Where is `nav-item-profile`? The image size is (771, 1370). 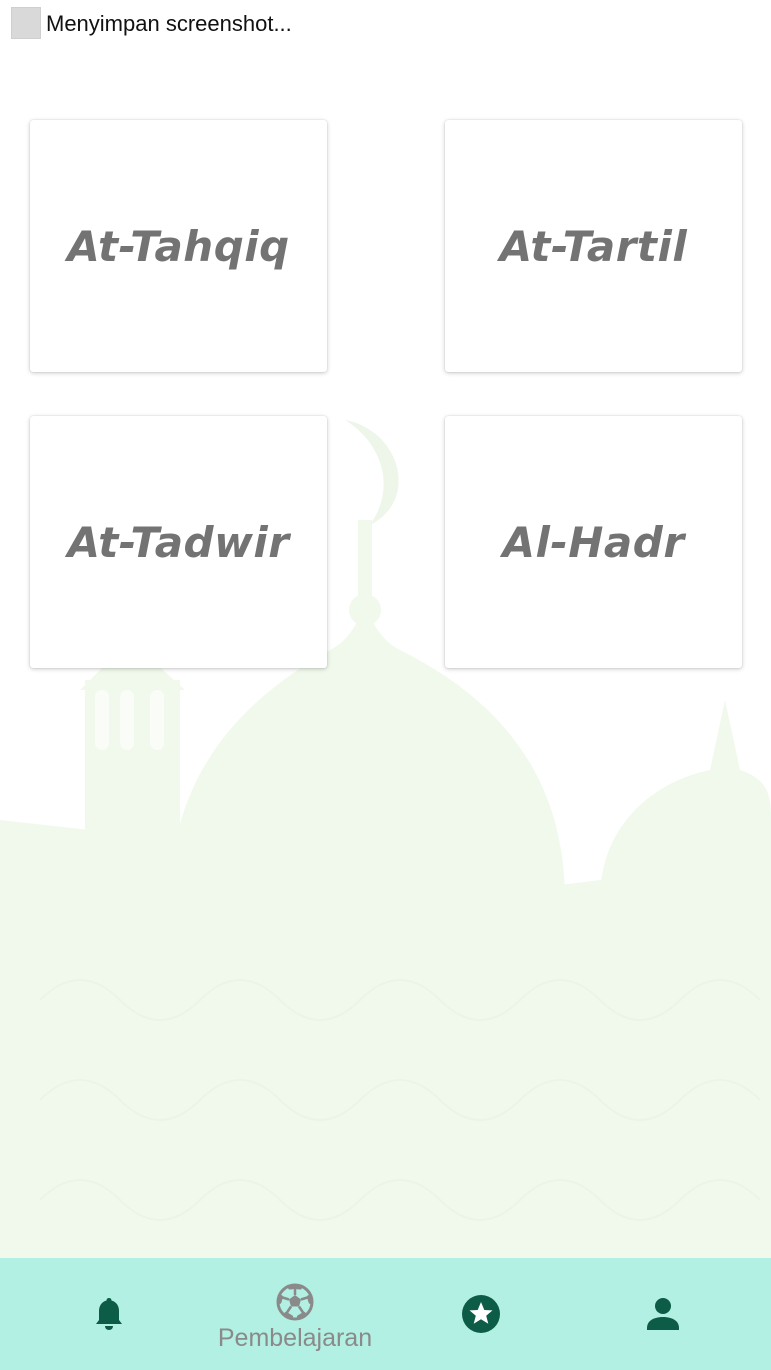 nav-item-profile is located at coordinates (663, 1314).